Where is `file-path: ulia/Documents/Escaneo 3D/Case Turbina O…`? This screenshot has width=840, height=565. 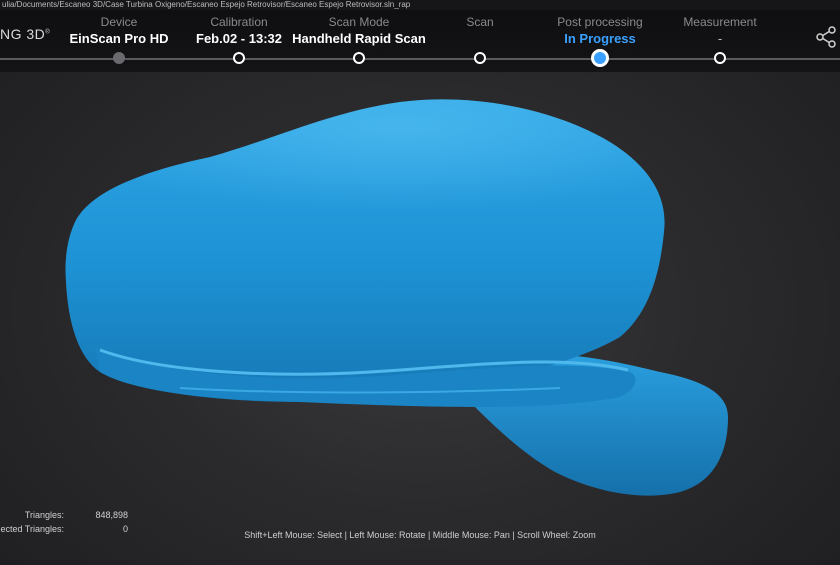 file-path: ulia/Documents/Escaneo 3D/Case Turbina O… is located at coordinates (420, 5).